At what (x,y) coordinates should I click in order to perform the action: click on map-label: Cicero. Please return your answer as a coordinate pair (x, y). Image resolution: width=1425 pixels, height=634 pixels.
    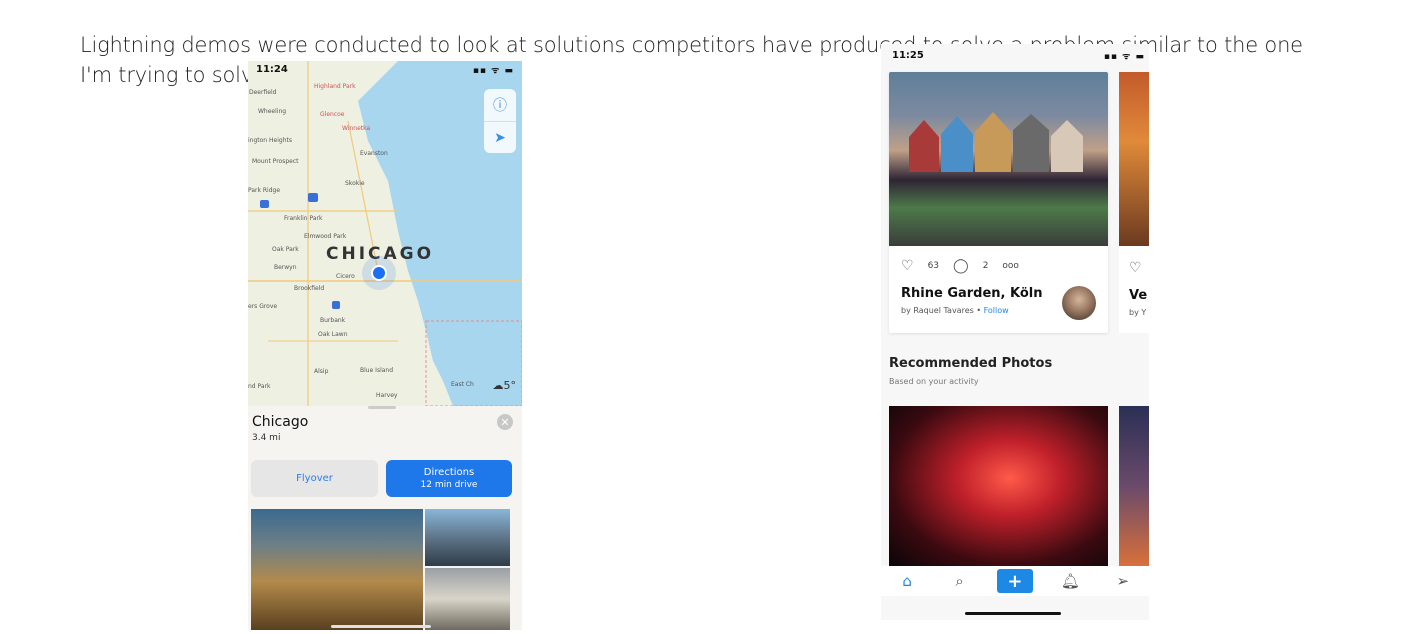
    Looking at the image, I should click on (345, 276).